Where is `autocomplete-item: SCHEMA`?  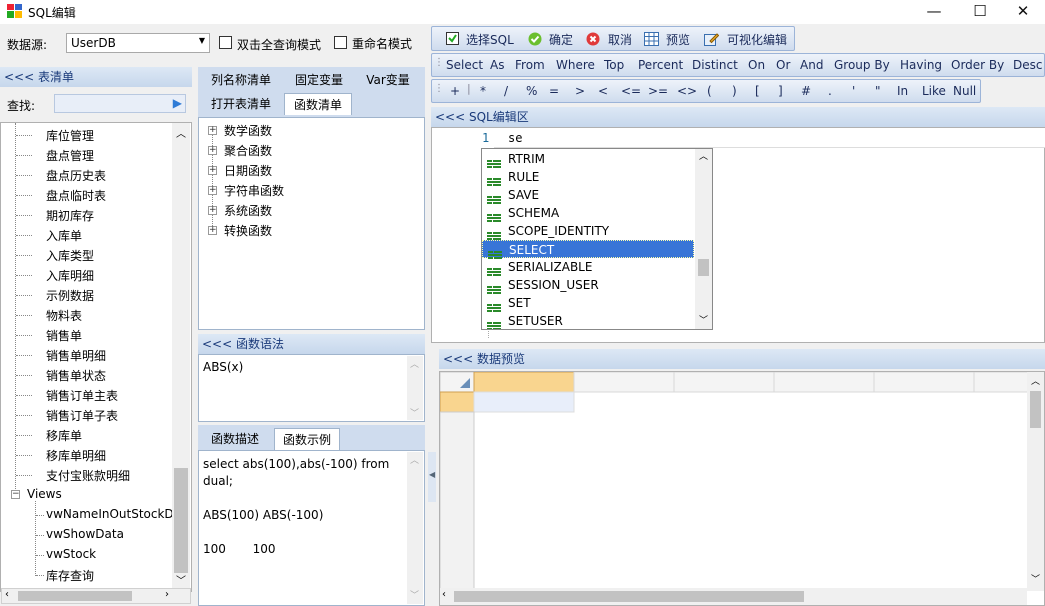 autocomplete-item: SCHEMA is located at coordinates (588, 213).